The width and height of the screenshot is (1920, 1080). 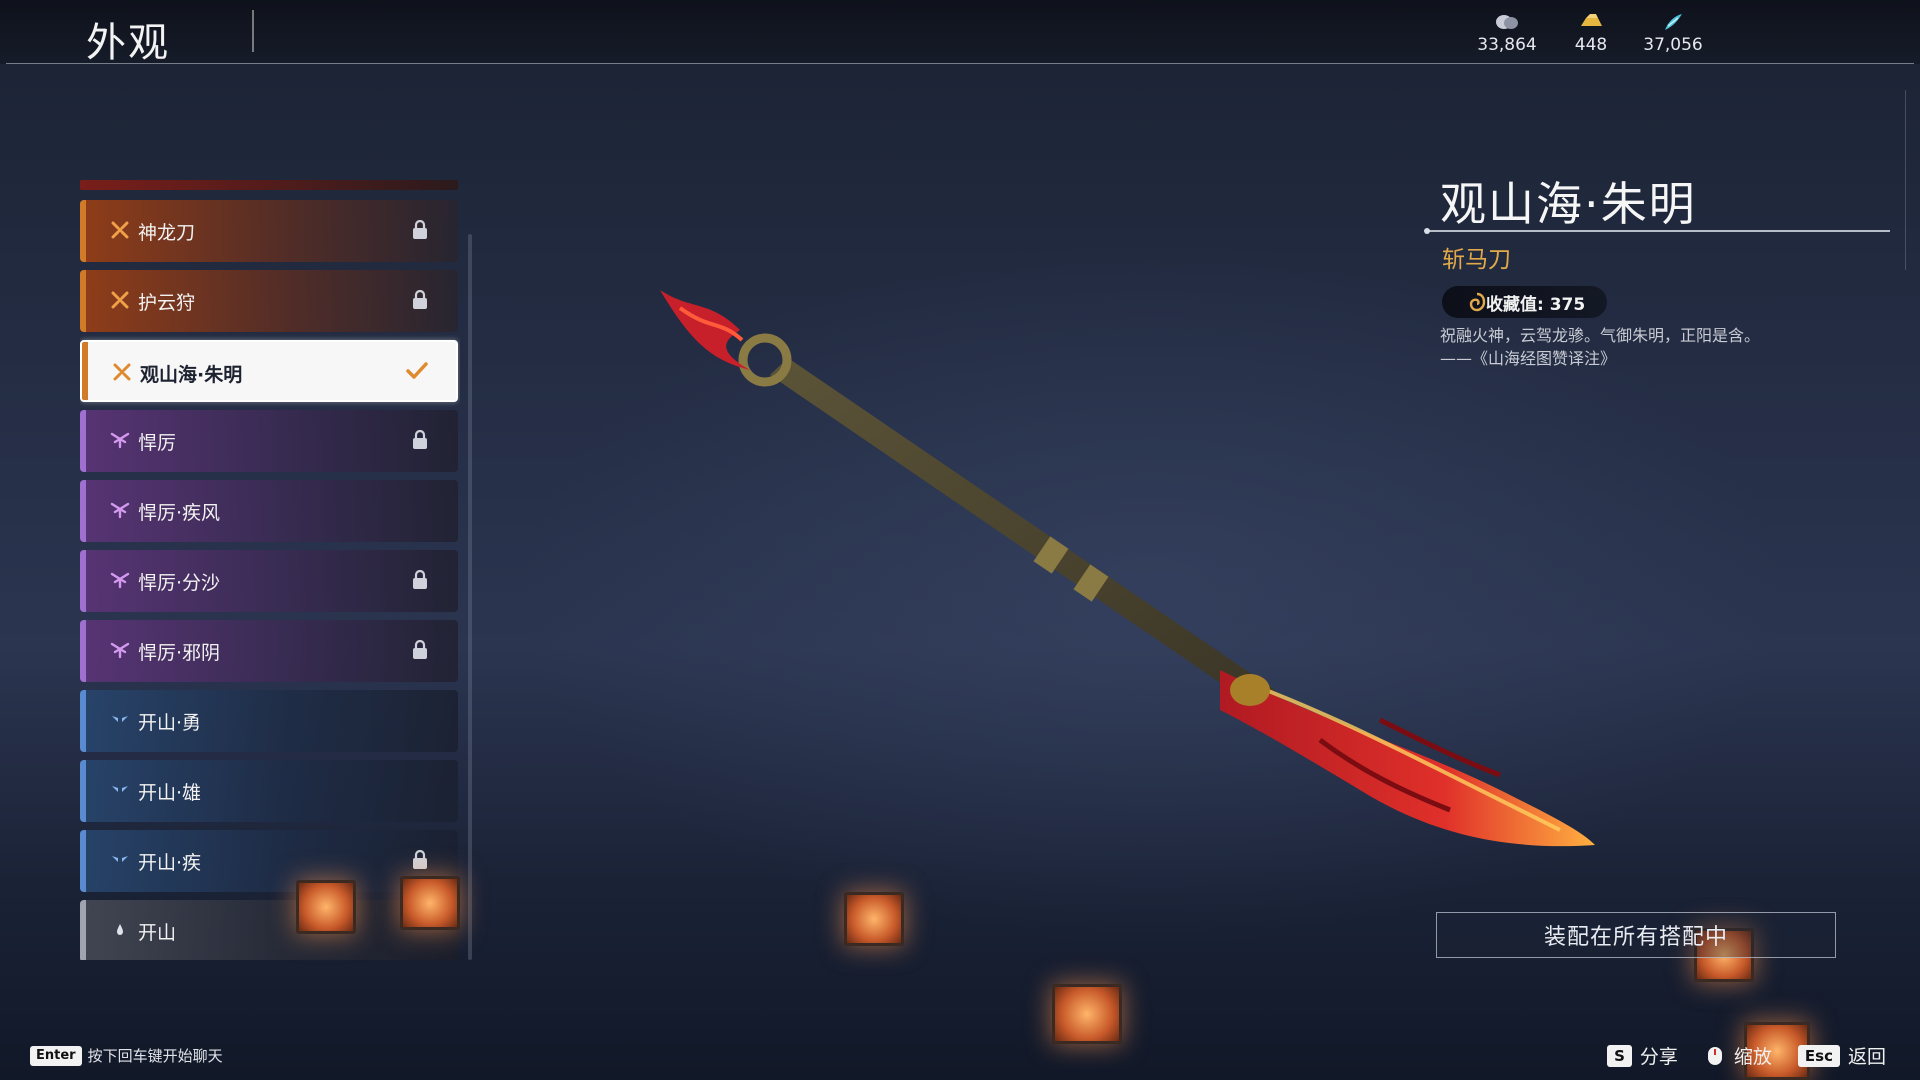 I want to click on skin-item: 开山·雄, so click(x=269, y=791).